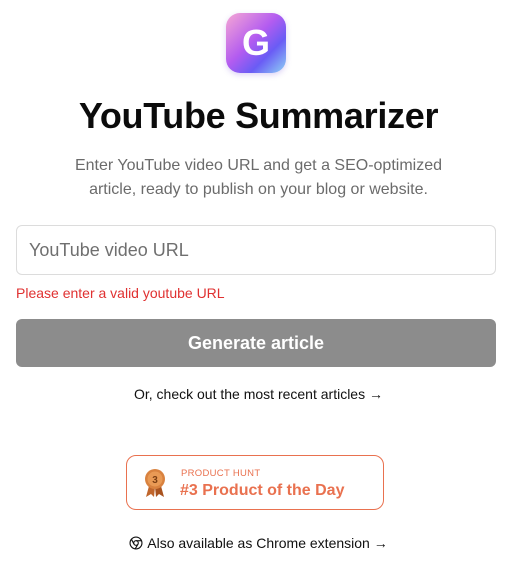 This screenshot has height=570, width=517. Describe the element at coordinates (155, 480) in the screenshot. I see `medal-number: 3` at that location.